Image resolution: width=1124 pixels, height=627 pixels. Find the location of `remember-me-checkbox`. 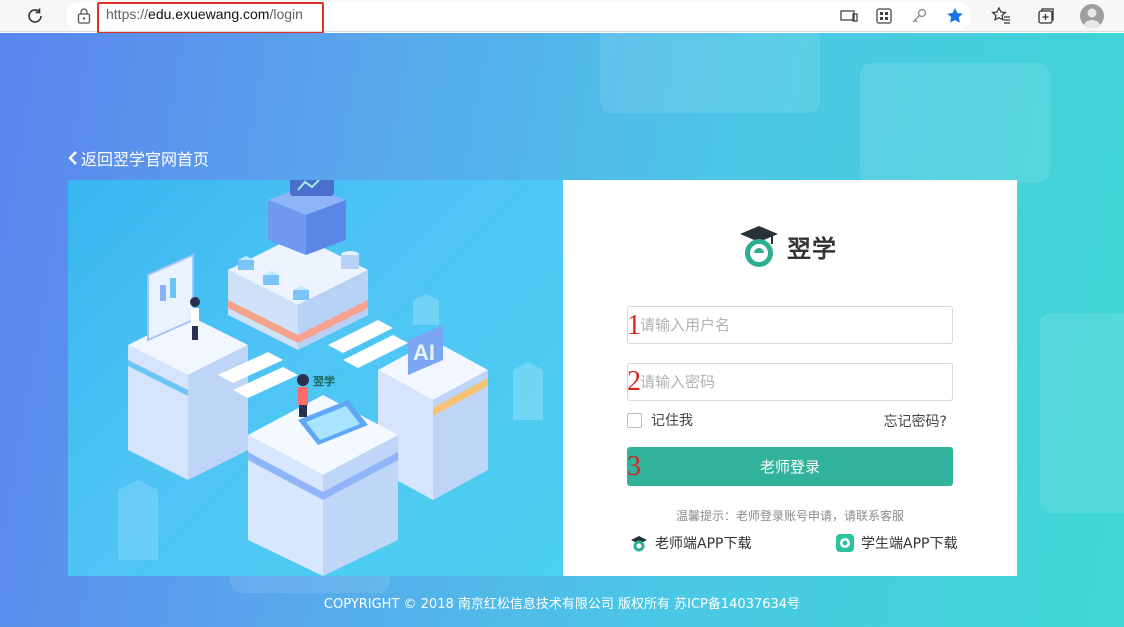

remember-me-checkbox is located at coordinates (634, 420).